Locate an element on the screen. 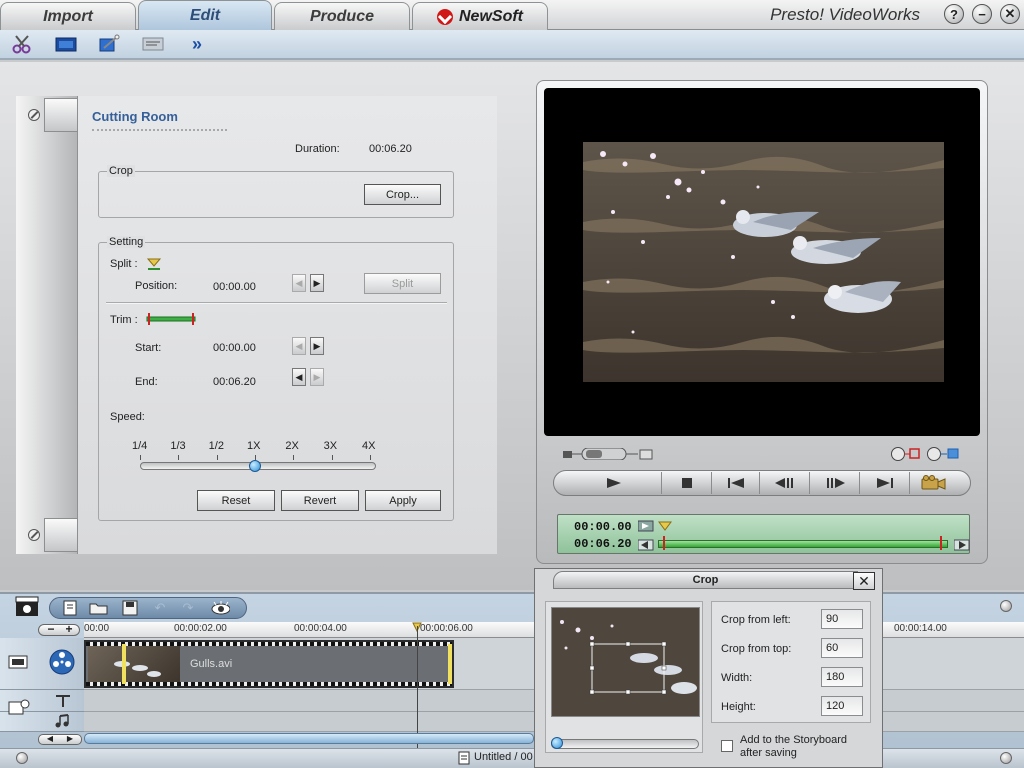 This screenshot has width=1024, height=768. preview-eye-icon is located at coordinates (220, 608).